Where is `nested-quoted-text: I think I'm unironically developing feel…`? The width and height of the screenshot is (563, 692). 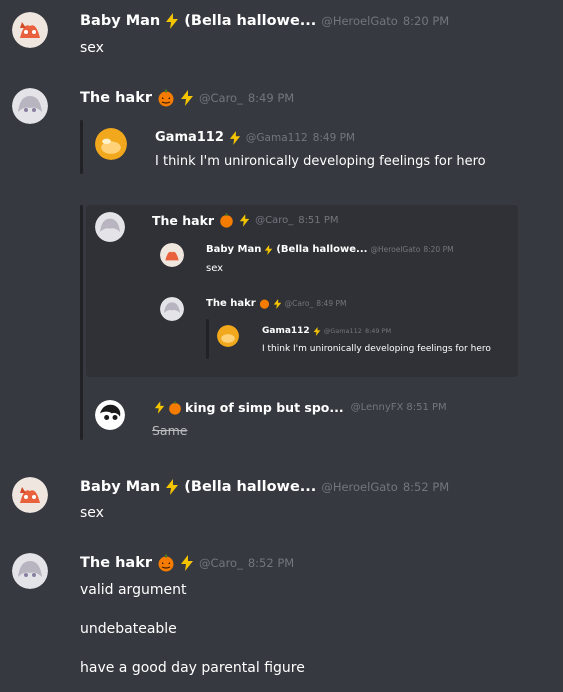
nested-quoted-text: I think I'm unironically developing feel… is located at coordinates (376, 349).